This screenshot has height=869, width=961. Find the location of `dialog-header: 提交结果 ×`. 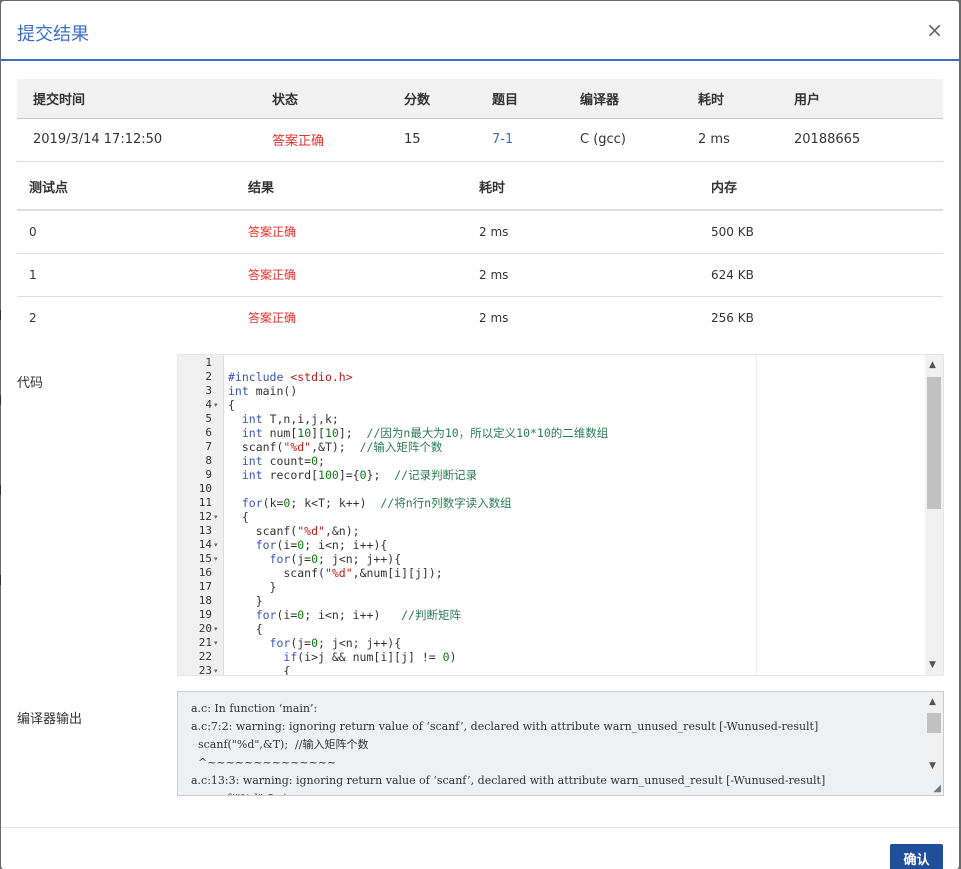

dialog-header: 提交结果 × is located at coordinates (480, 31).